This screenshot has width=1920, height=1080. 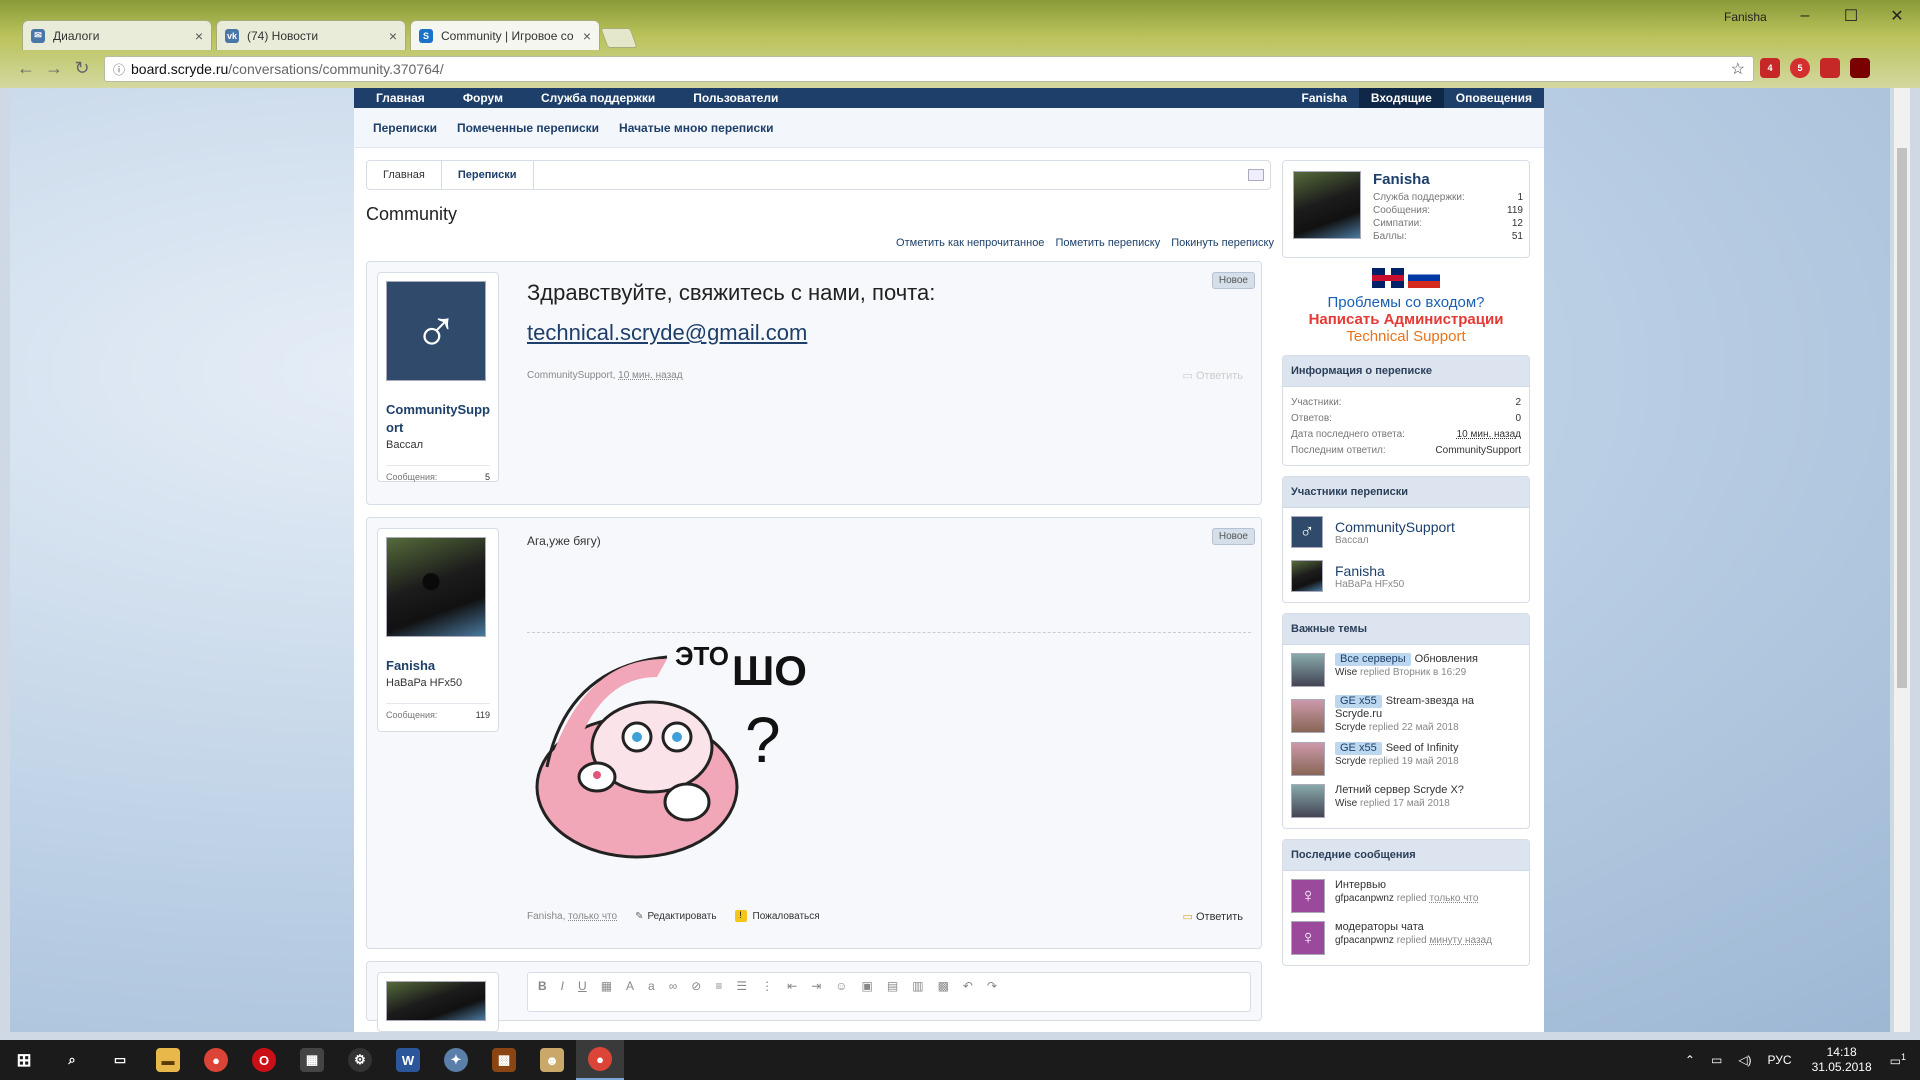 I want to click on link-icon: ∞, so click(x=673, y=986).